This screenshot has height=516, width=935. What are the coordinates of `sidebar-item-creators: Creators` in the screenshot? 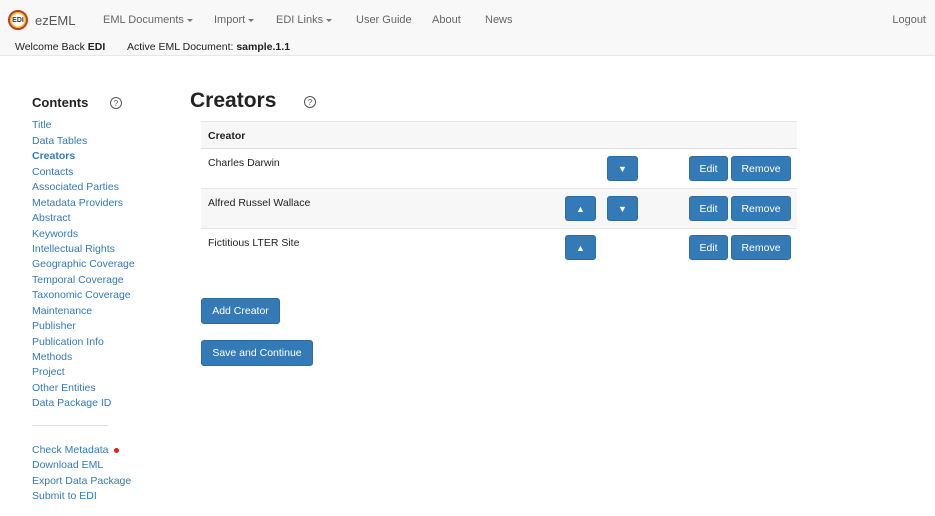 It's located at (53, 156).